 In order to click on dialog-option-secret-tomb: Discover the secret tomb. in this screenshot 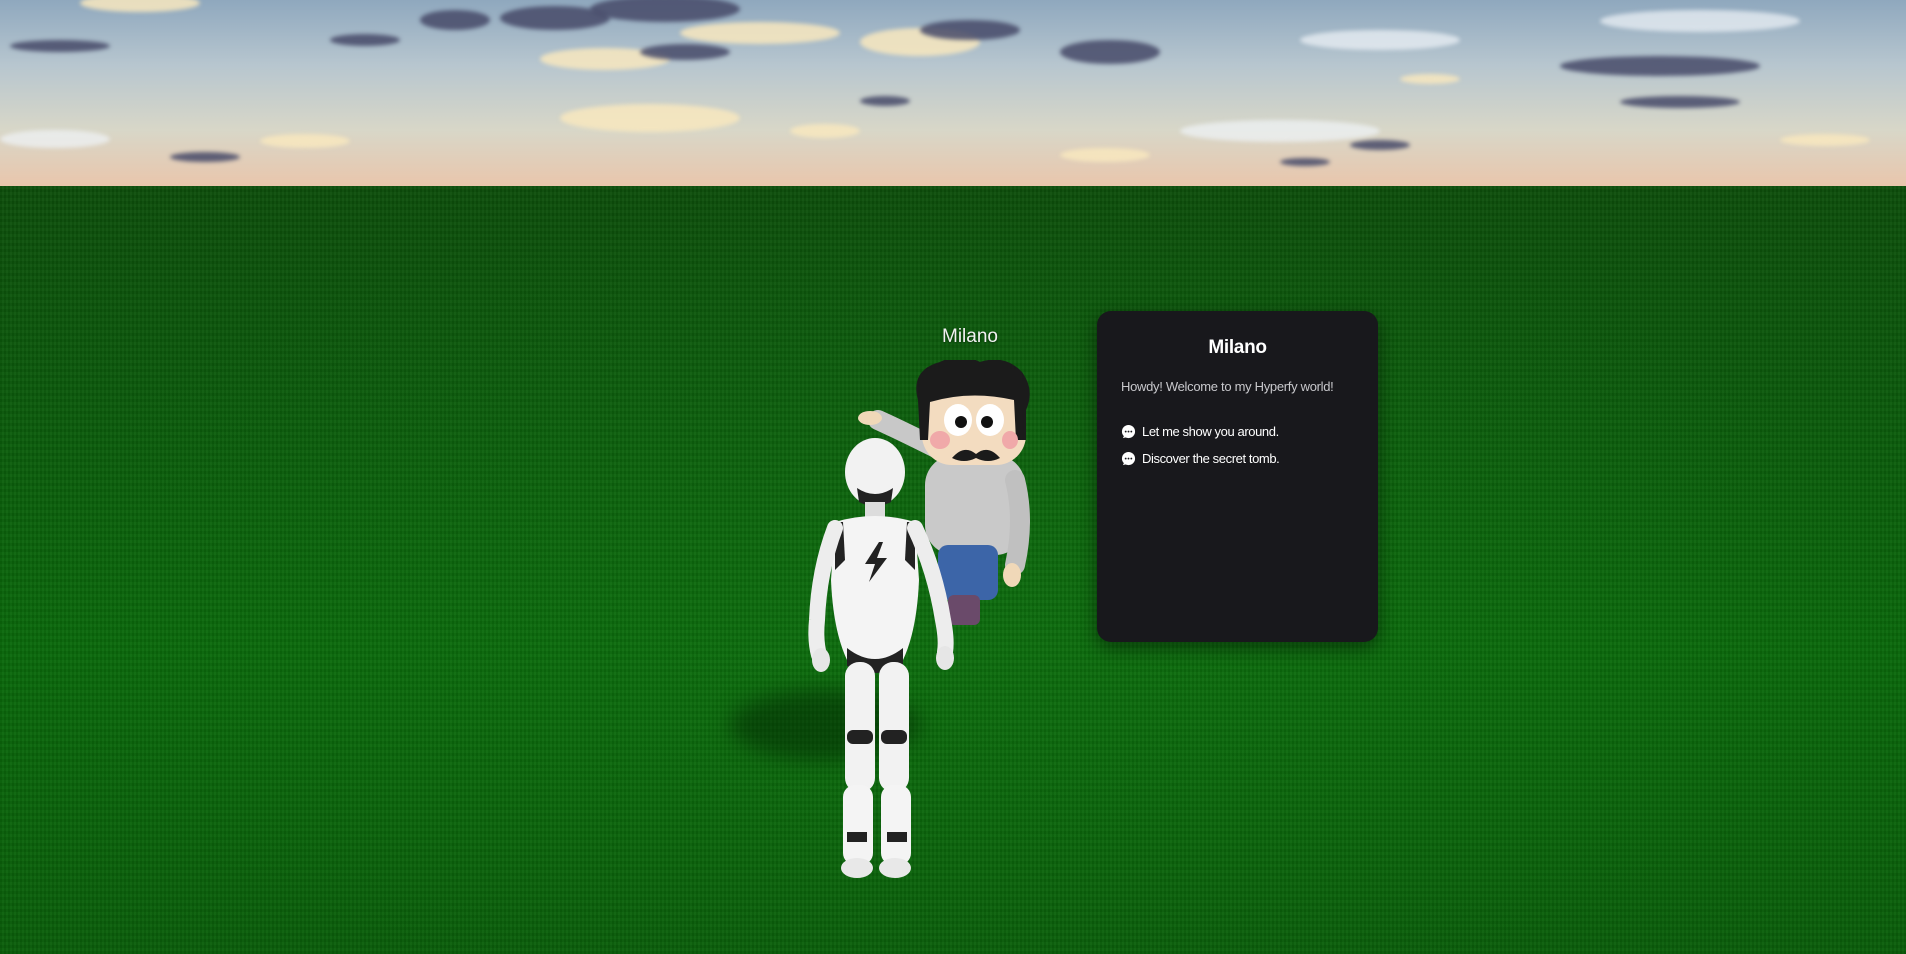, I will do `click(1237, 458)`.